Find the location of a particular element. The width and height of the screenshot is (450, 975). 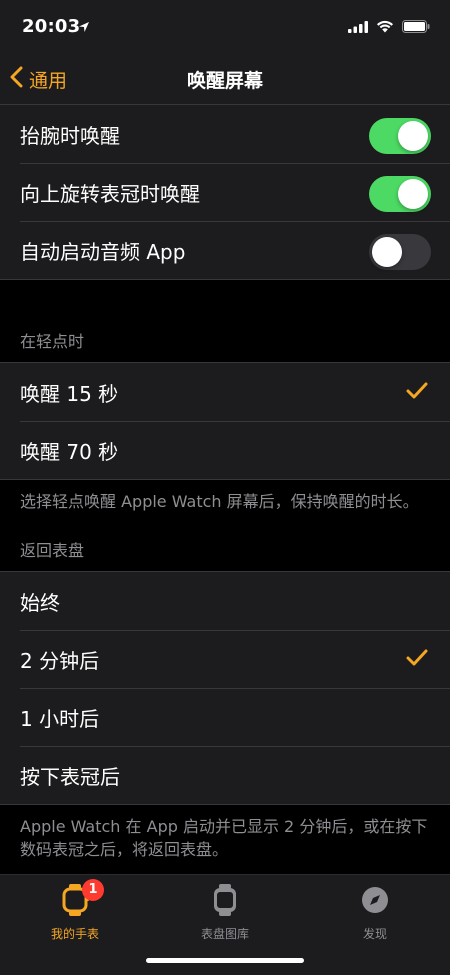

tab-label: 表盘图库 is located at coordinates (224, 934).